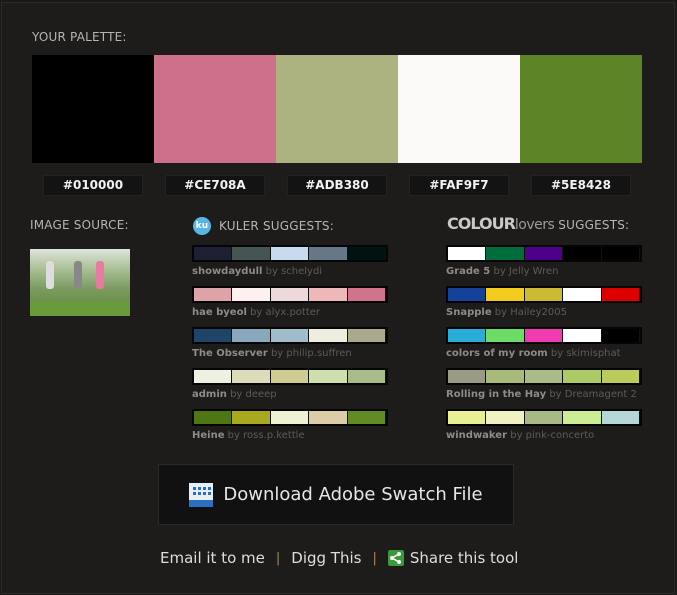  What do you see at coordinates (502, 271) in the screenshot?
I see `suggestion-caption: Grade 5 by Jelly Wren` at bounding box center [502, 271].